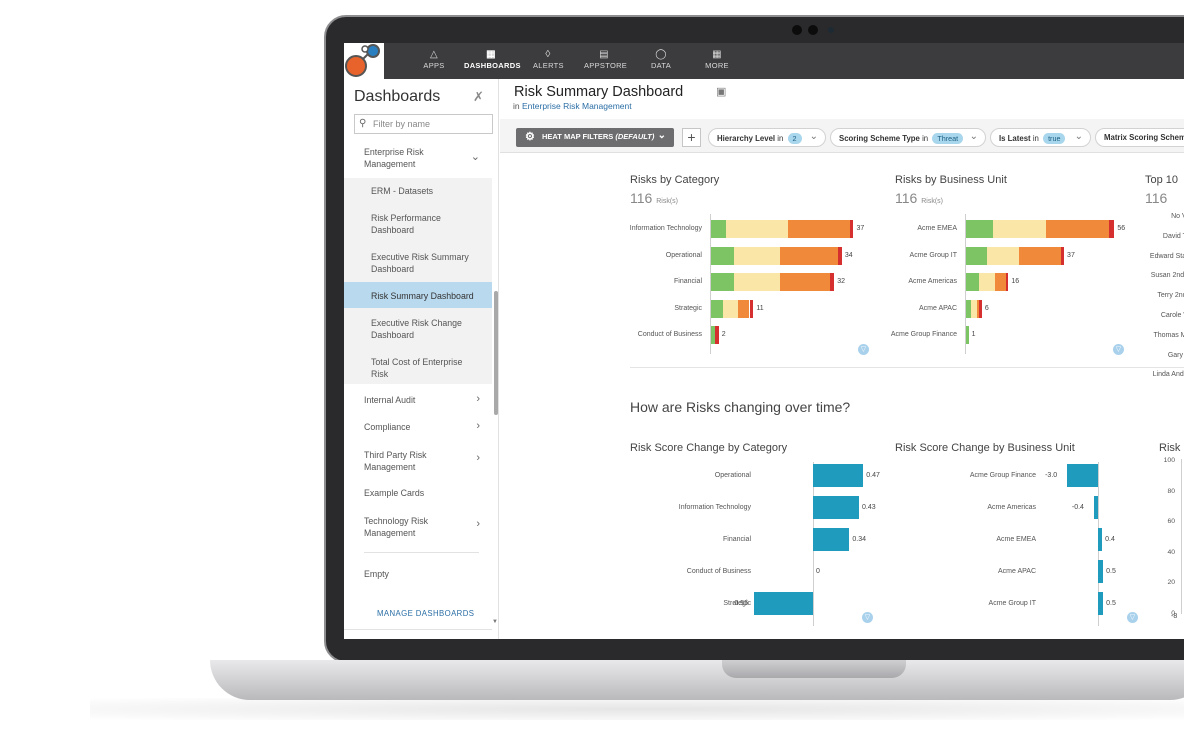 The image size is (1184, 739). Describe the element at coordinates (986, 308) in the screenshot. I see `bar-total-label: 6` at that location.